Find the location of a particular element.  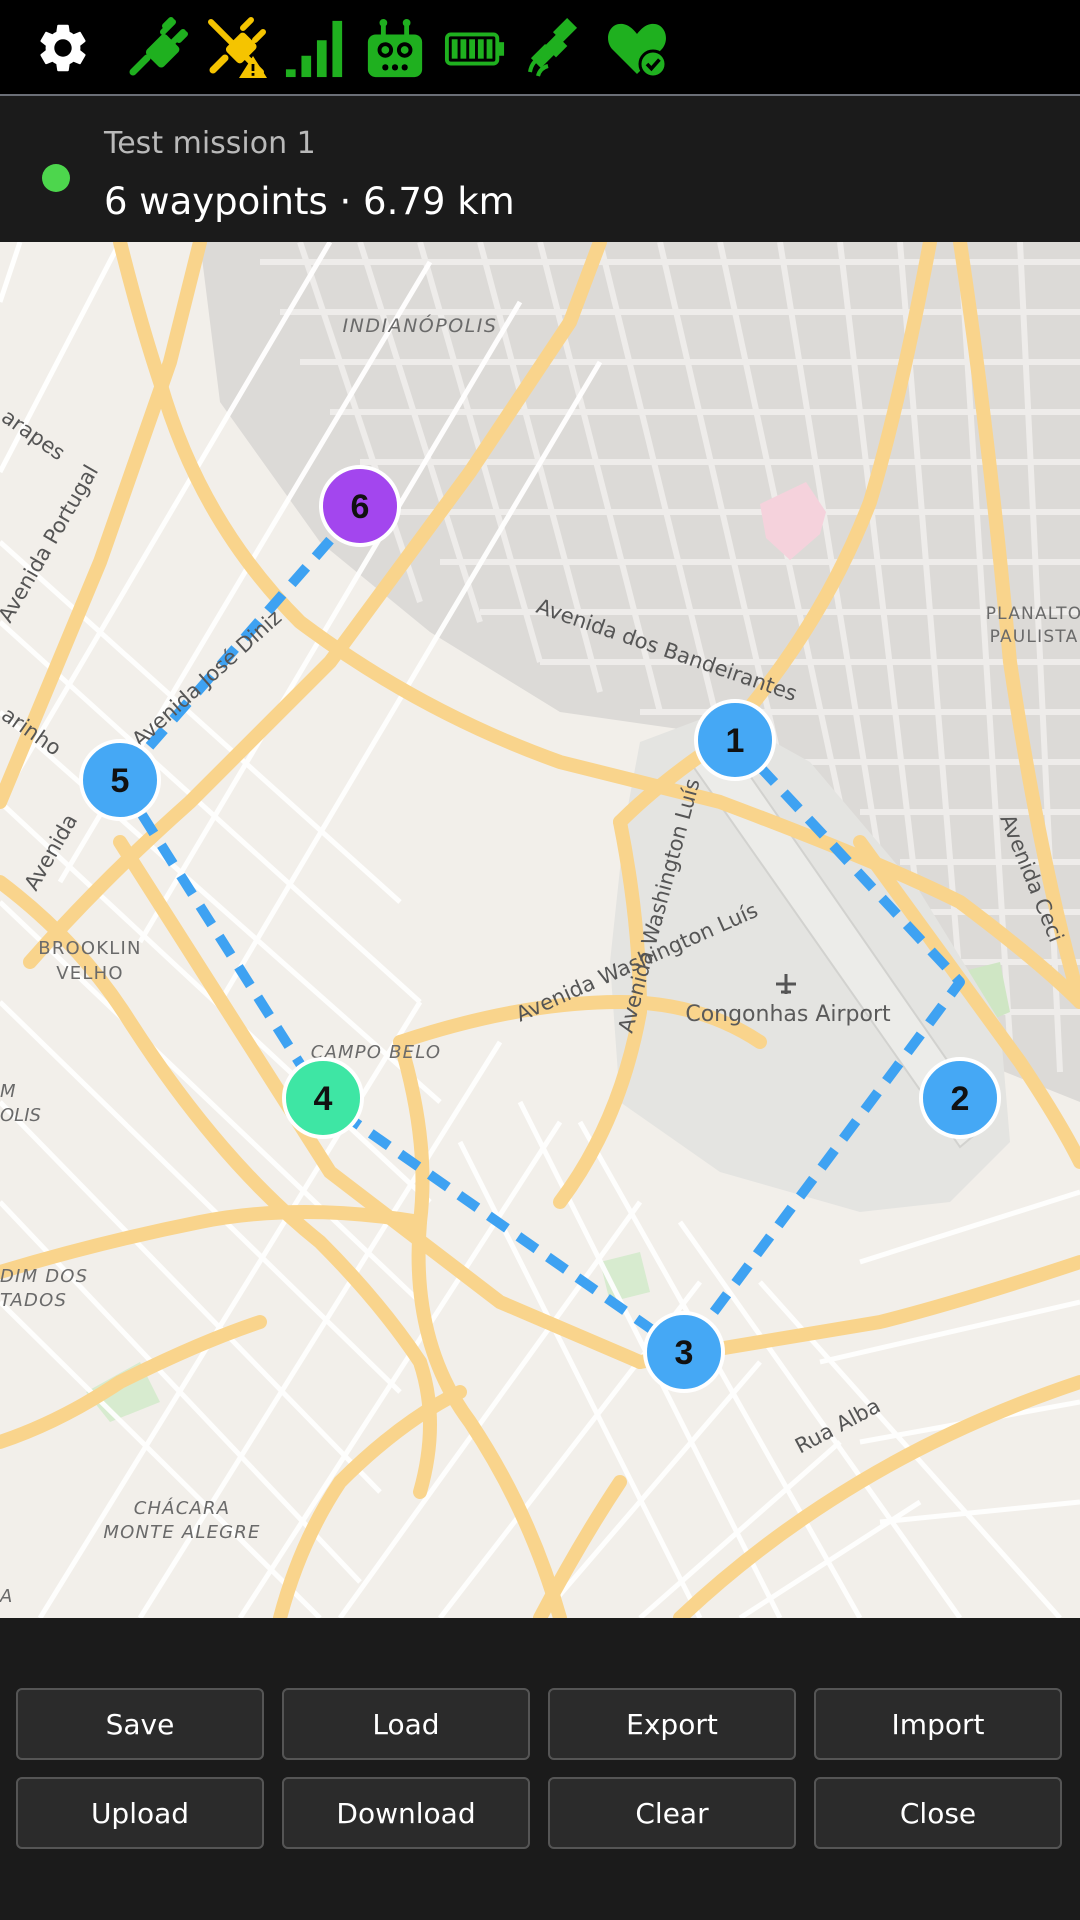

map-label-planalto: PLANALTO is located at coordinates (1033, 614).